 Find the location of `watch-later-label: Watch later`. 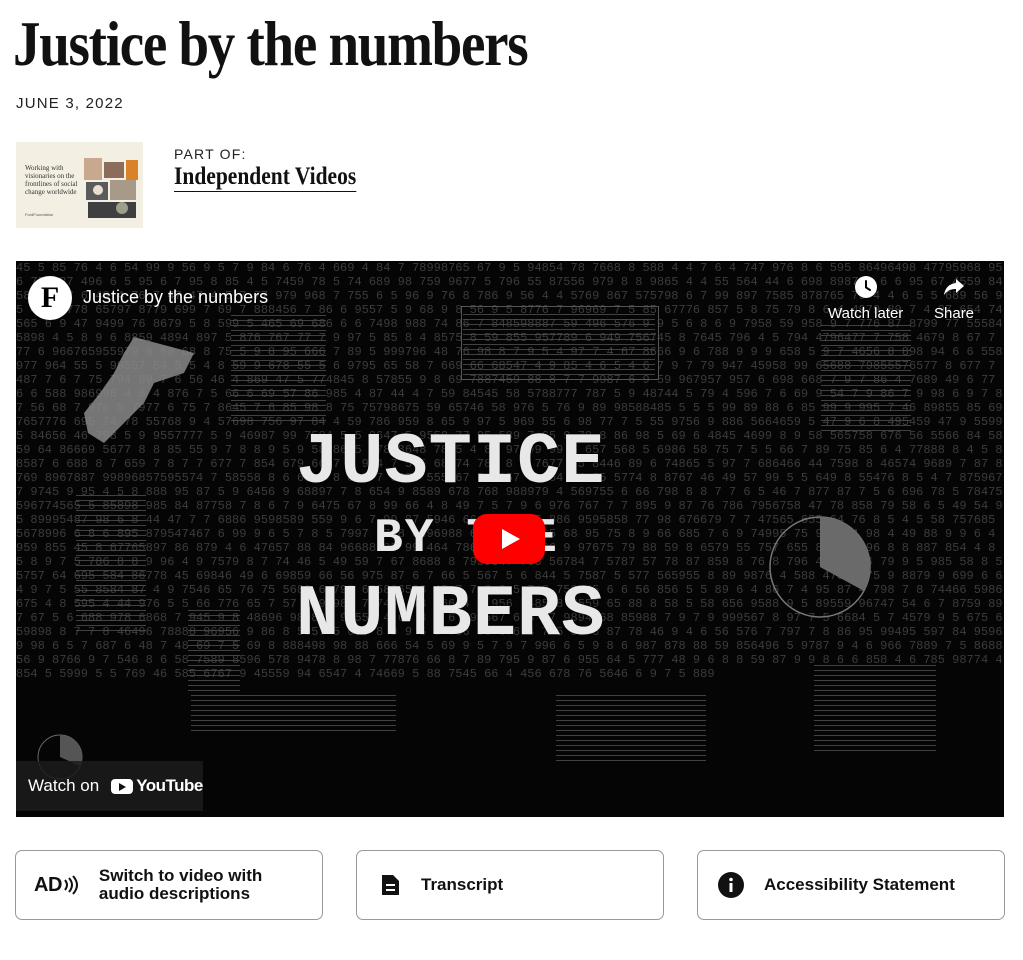

watch-later-label: Watch later is located at coordinates (866, 313).